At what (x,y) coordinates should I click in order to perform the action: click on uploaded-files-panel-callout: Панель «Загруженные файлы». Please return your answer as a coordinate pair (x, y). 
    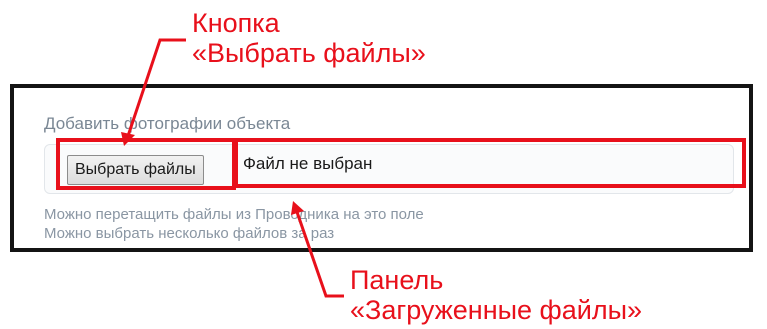
    Looking at the image, I should click on (496, 295).